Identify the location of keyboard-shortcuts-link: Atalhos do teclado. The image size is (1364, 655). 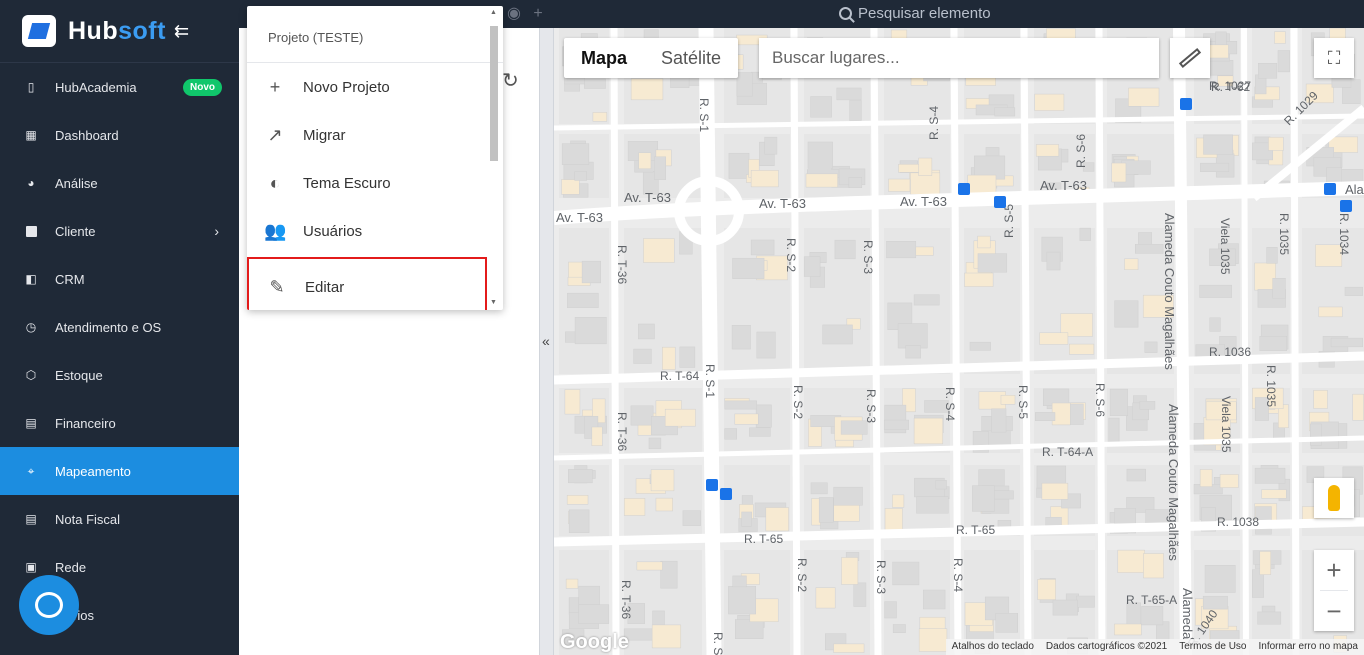
(993, 648).